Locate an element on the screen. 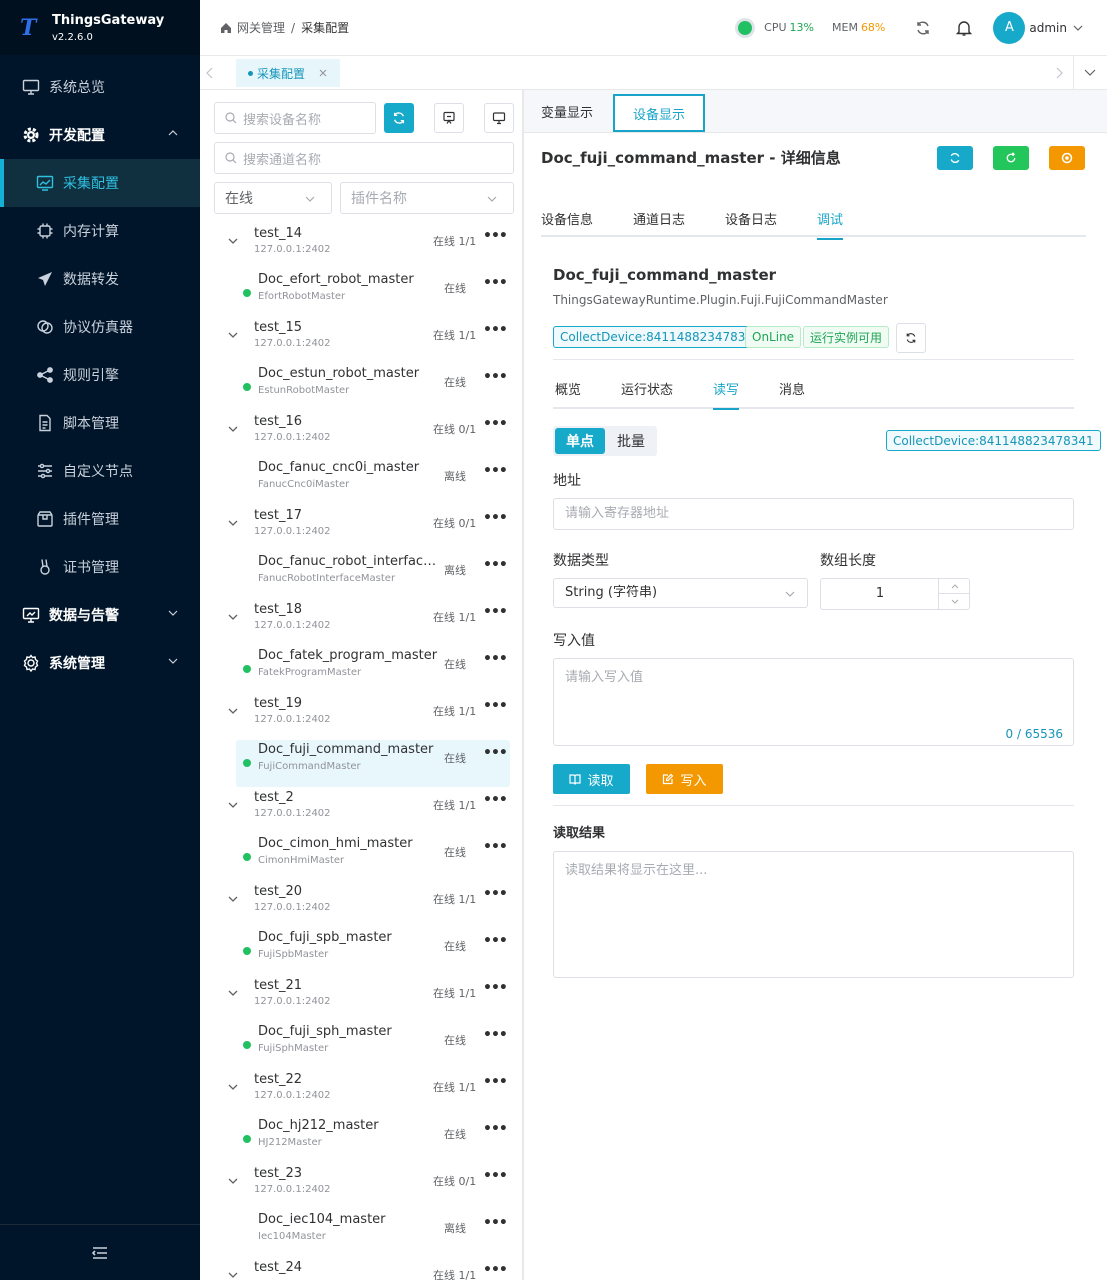 The height and width of the screenshot is (1280, 1107). channel-row: test_16 127.0.0.1:2402 在线 0/1 ••• is located at coordinates (358, 434).